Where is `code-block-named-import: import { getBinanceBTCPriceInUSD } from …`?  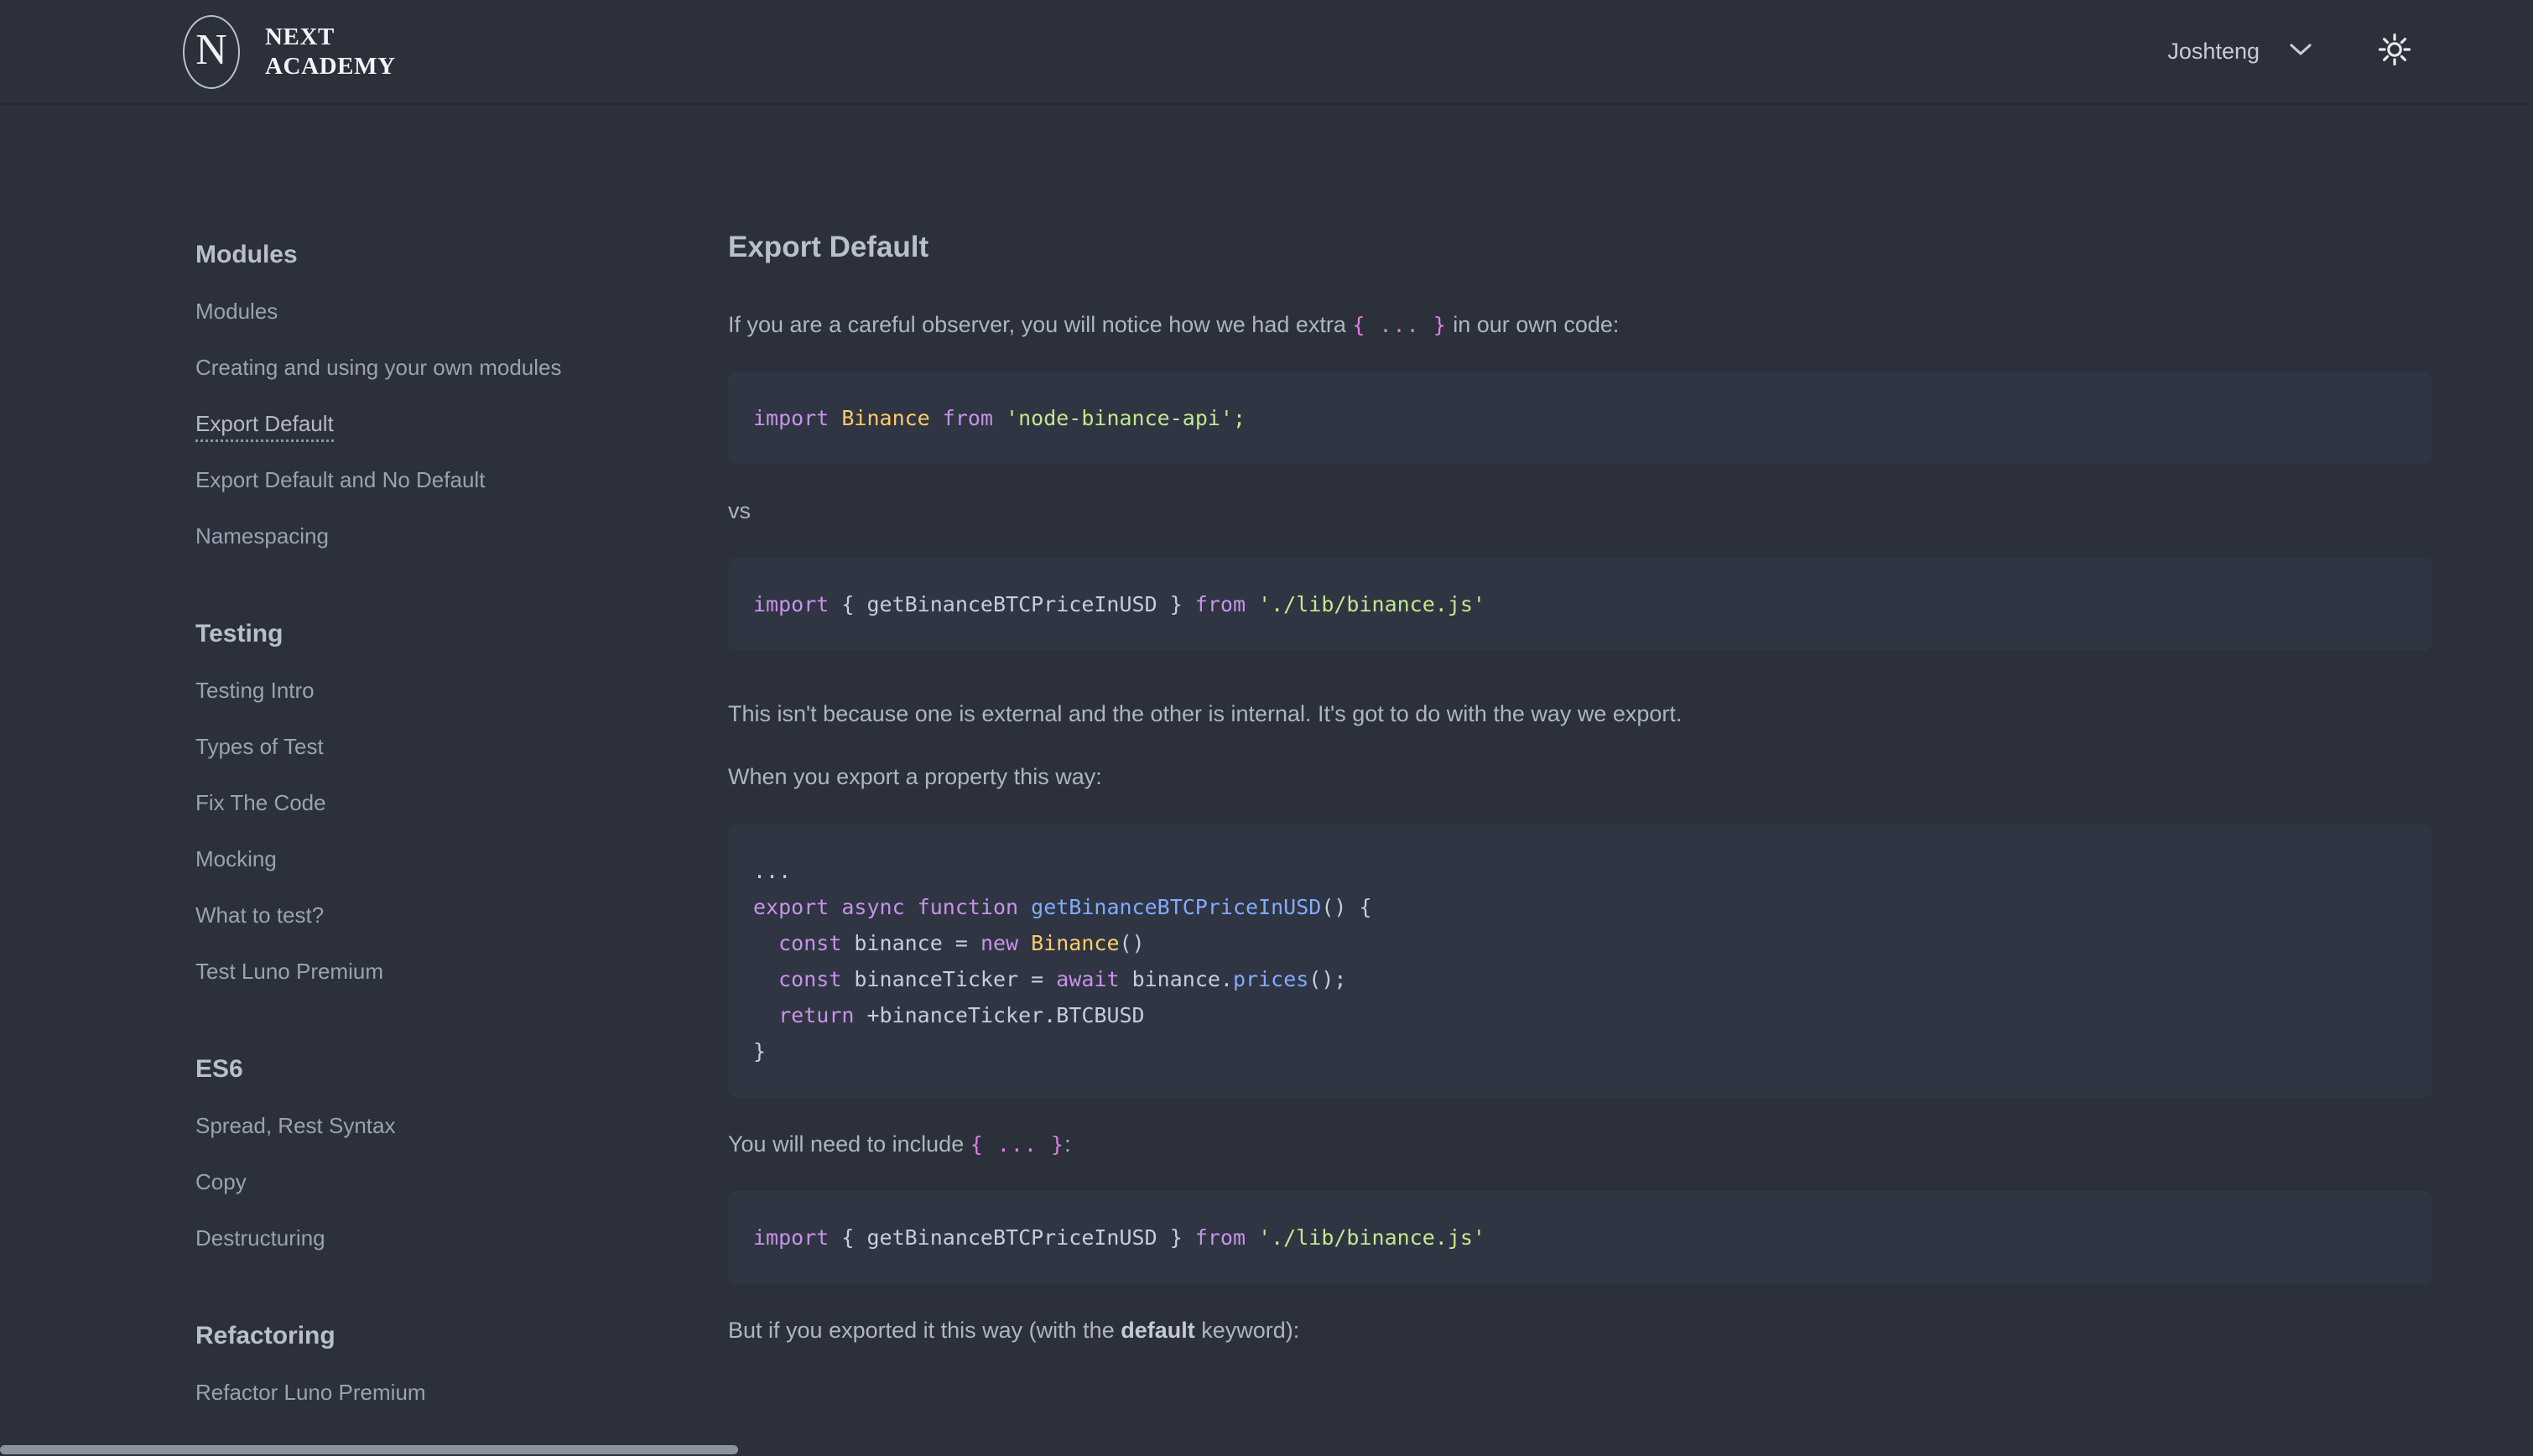 code-block-named-import: import { getBinanceBTCPriceInUSD } from … is located at coordinates (1580, 605).